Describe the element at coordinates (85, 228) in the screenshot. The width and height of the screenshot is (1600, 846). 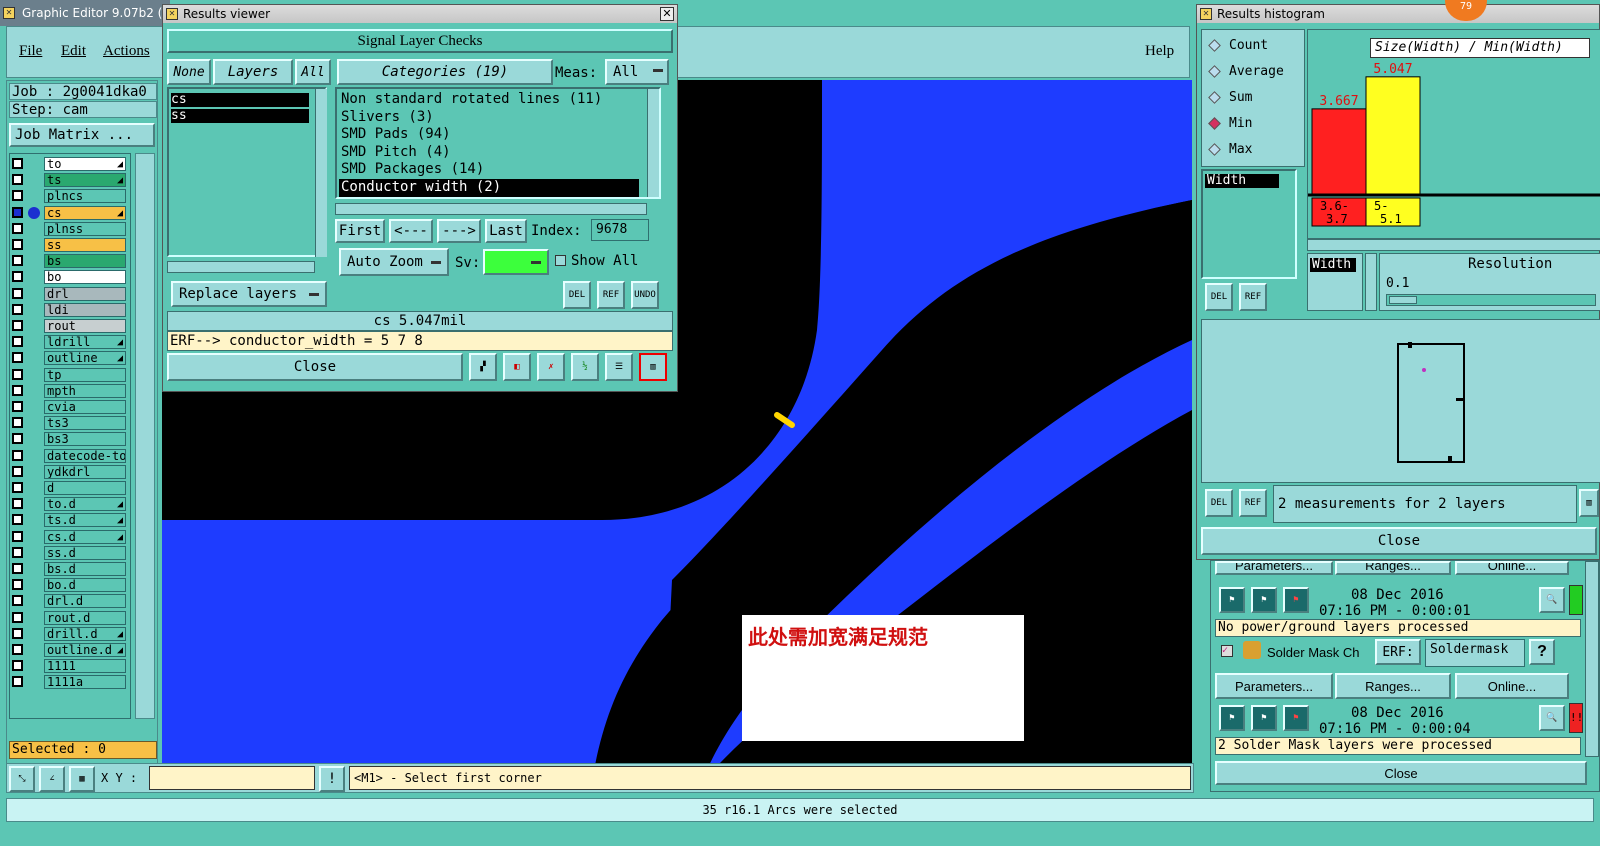
I see `layer-name: plnss` at that location.